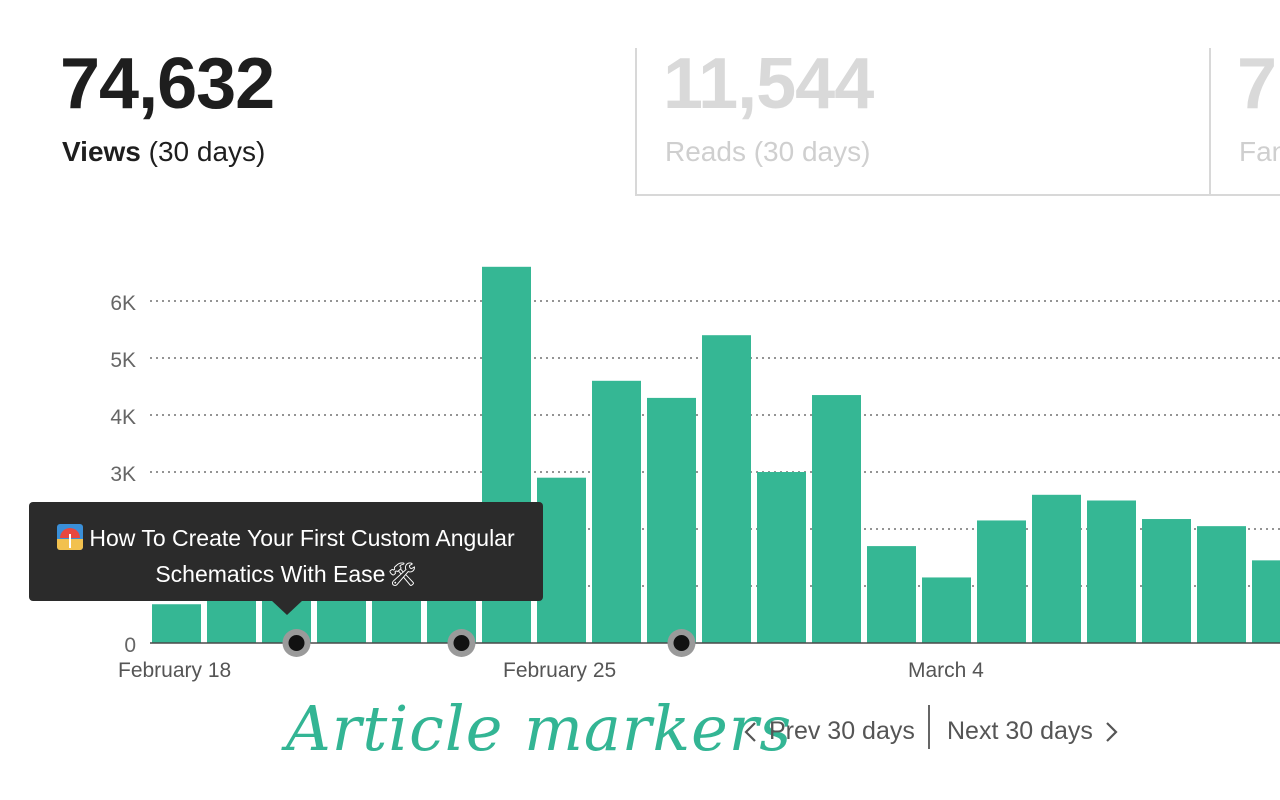 This screenshot has height=800, width=1280. I want to click on tools-icon: 🛠, so click(402, 574).